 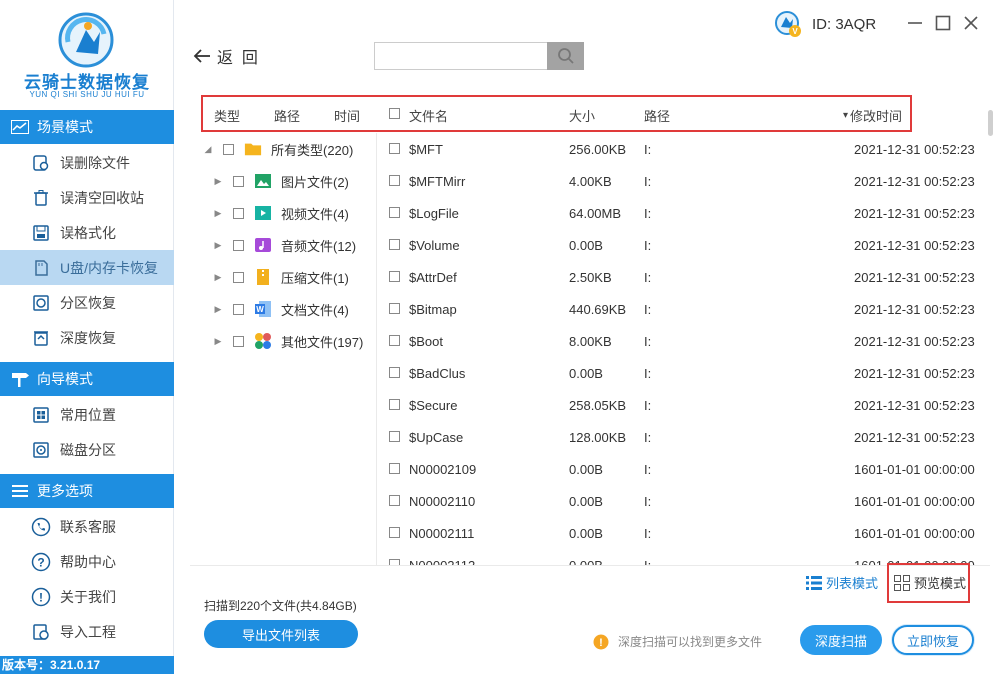 What do you see at coordinates (990, 123) in the screenshot?
I see `scrollbar` at bounding box center [990, 123].